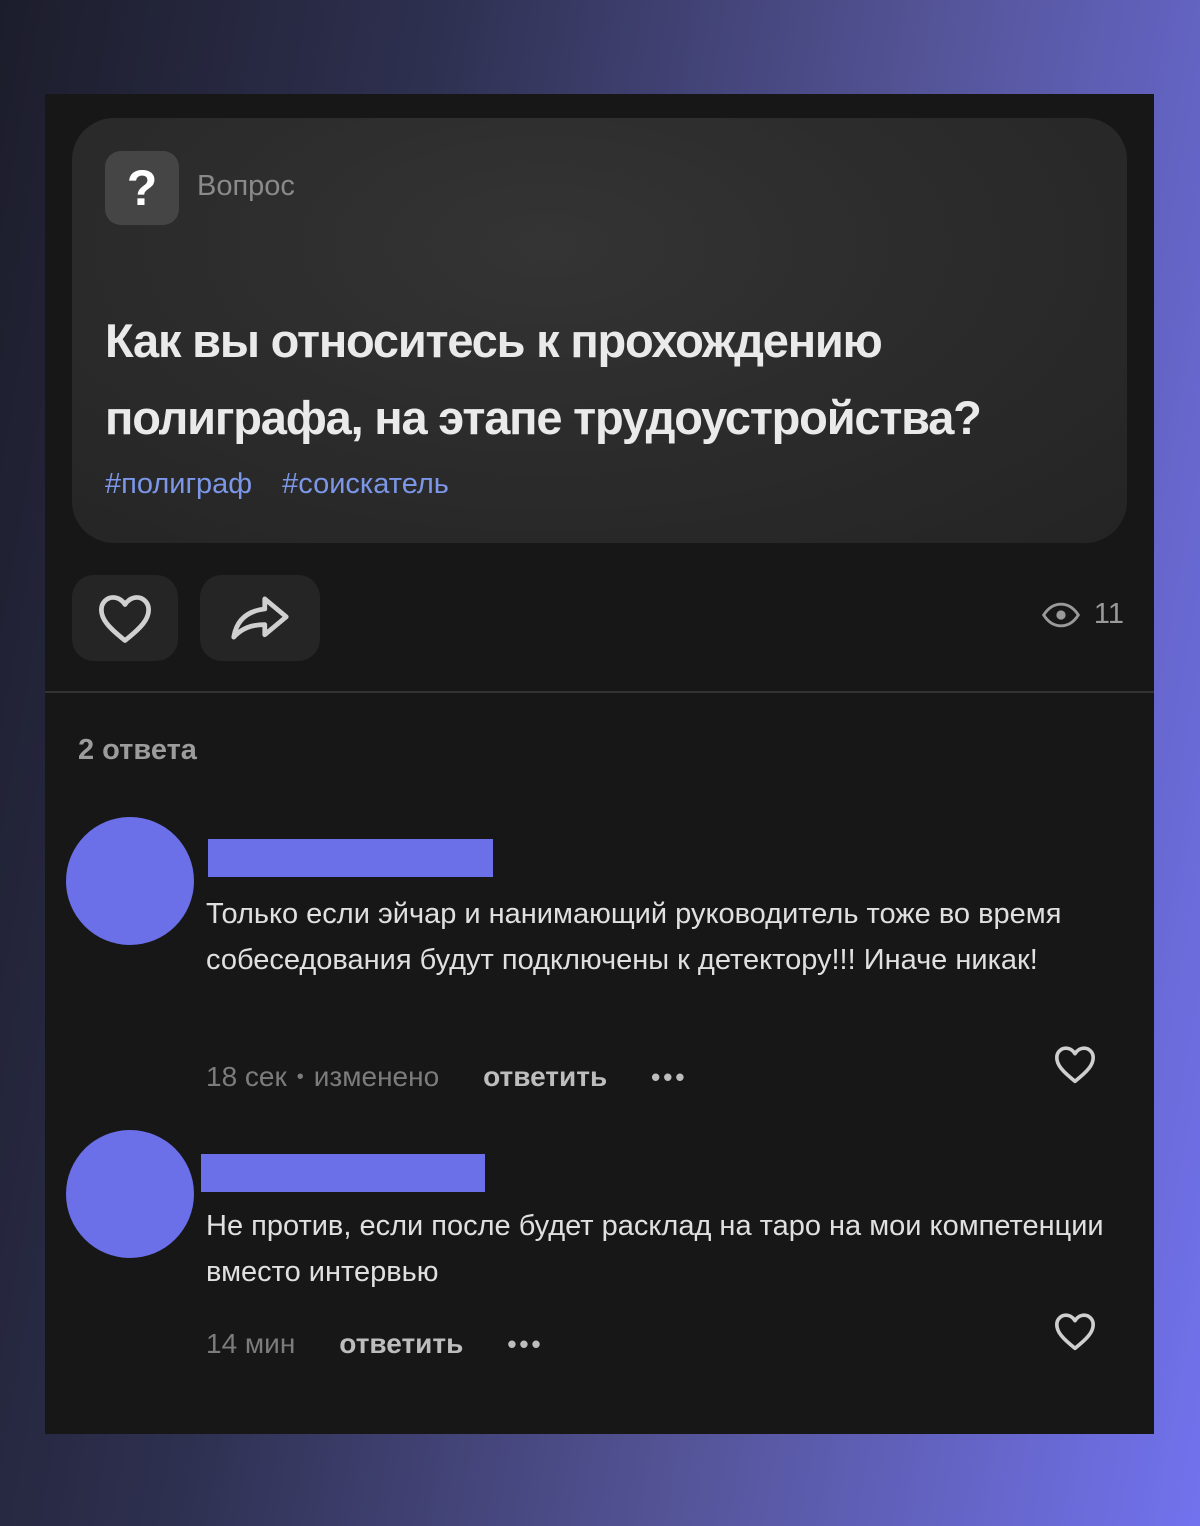  I want to click on answer-time: 18 сек, so click(246, 1076).